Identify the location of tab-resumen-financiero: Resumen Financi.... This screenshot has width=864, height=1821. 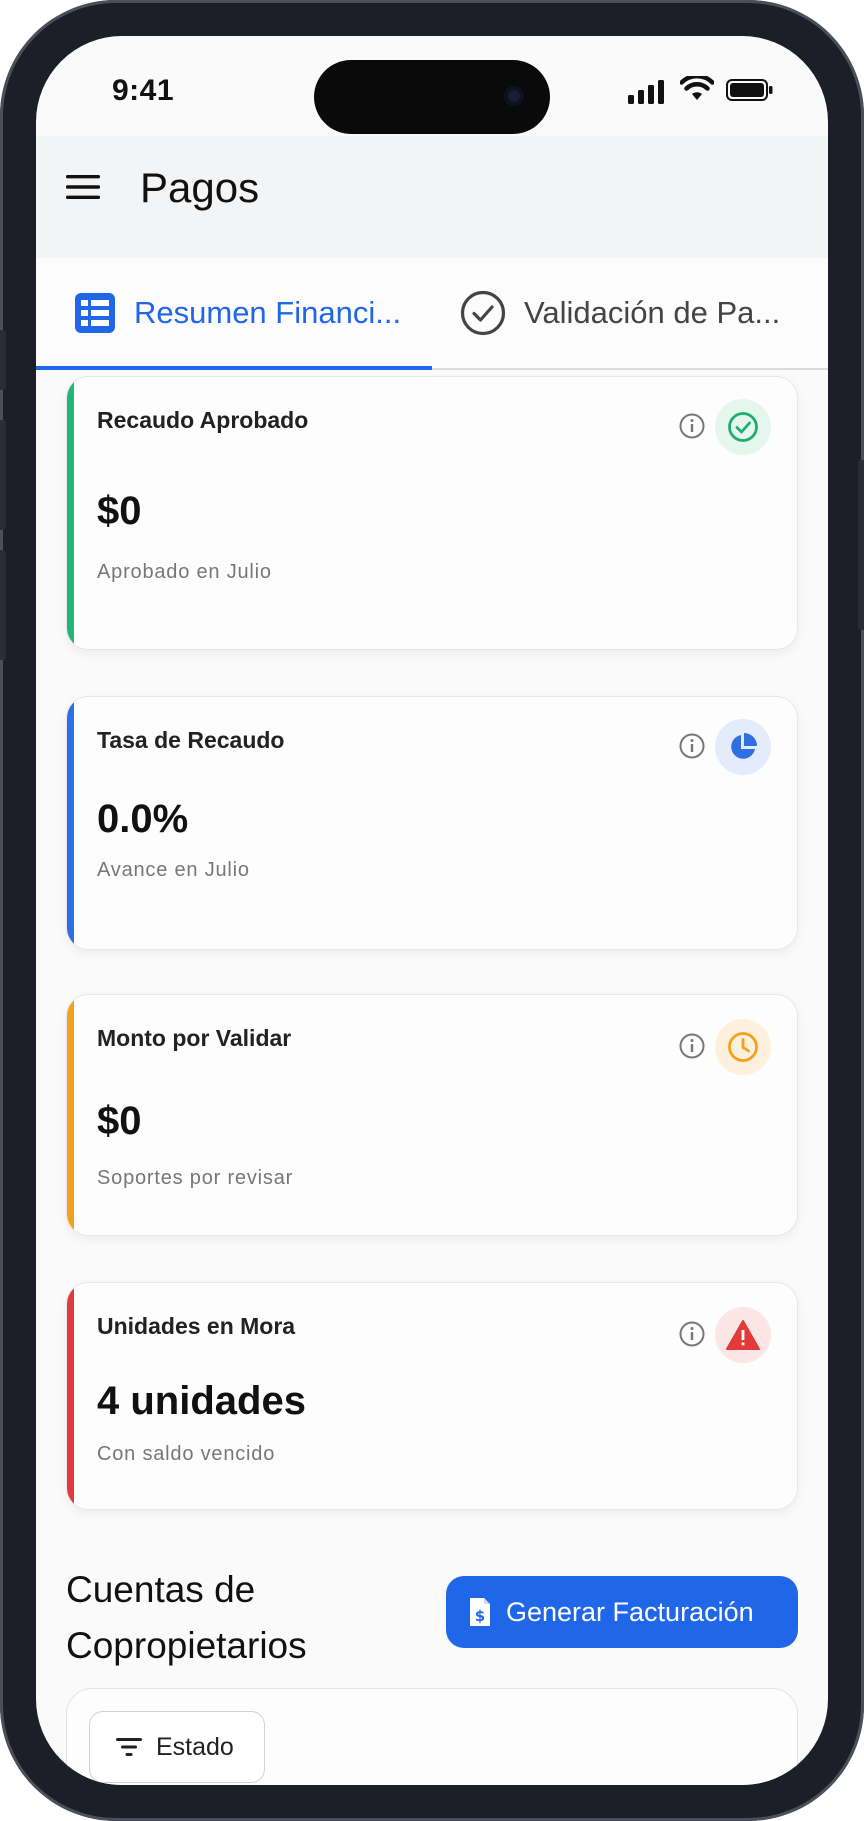
(237, 313).